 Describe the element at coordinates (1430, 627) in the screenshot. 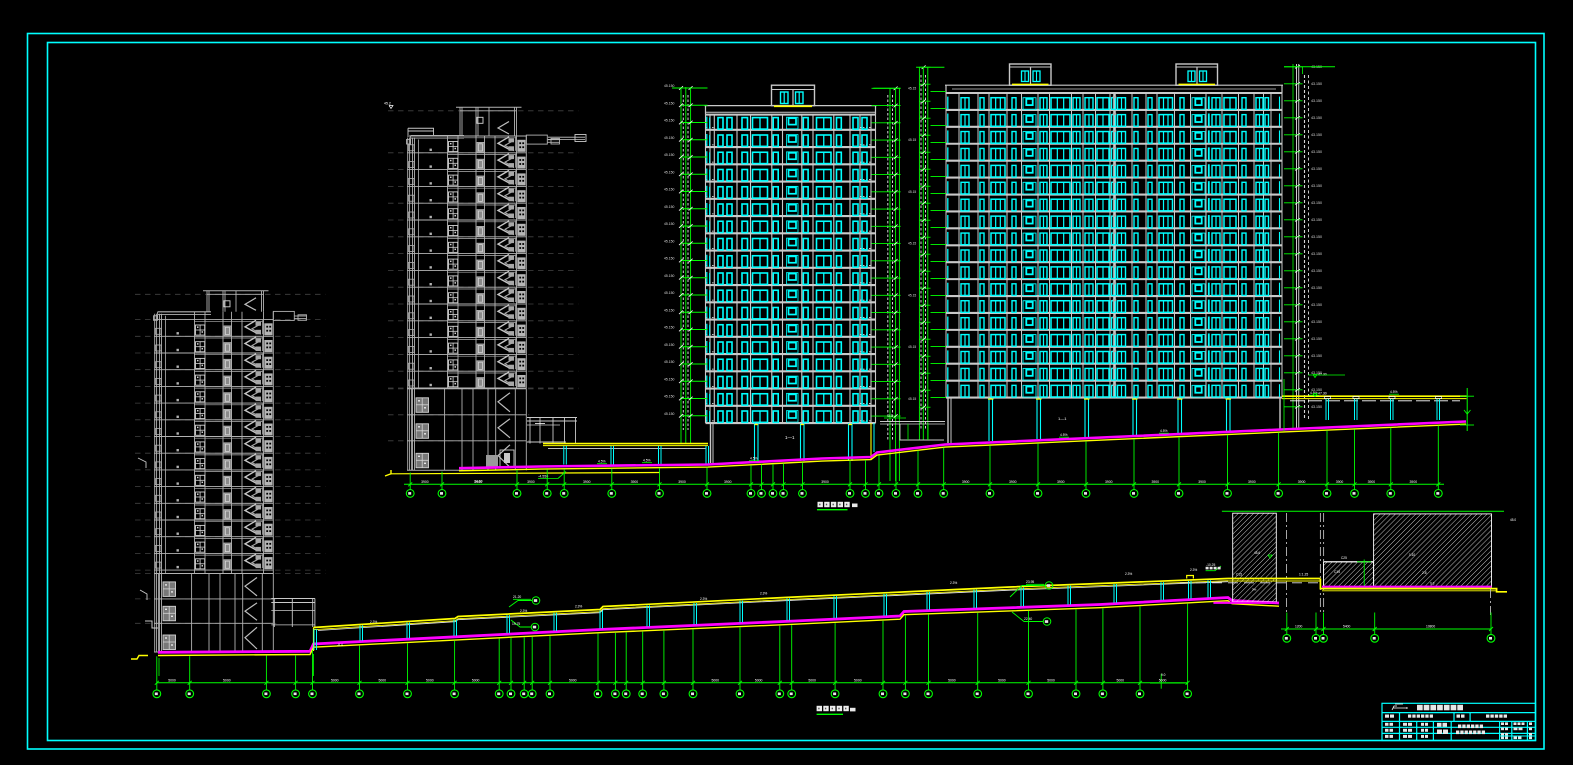

I see `svg-text: 10800` at that location.